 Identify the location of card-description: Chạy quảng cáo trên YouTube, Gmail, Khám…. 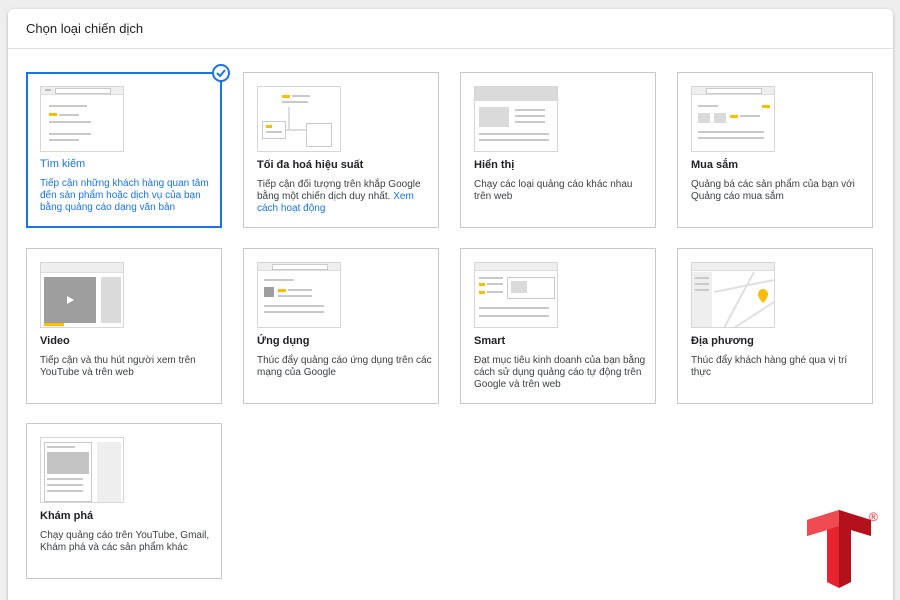
(125, 541).